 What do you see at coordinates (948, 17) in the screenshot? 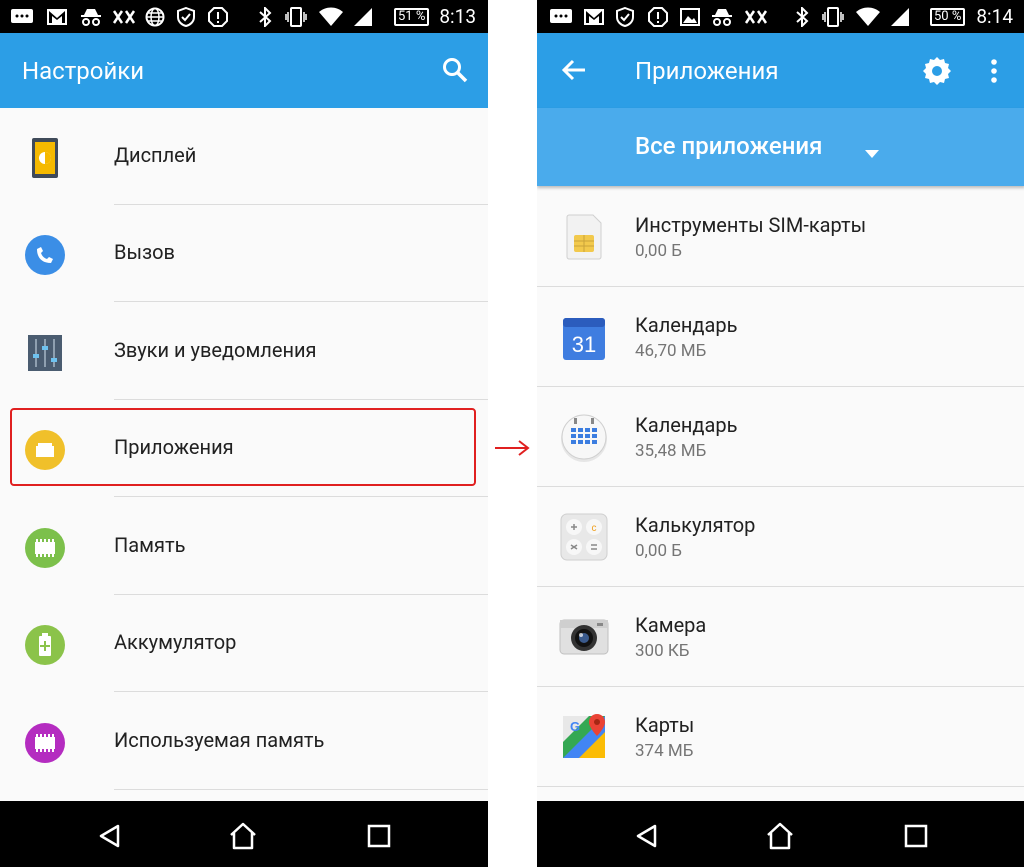
I see `battery-indicator: 50 %` at bounding box center [948, 17].